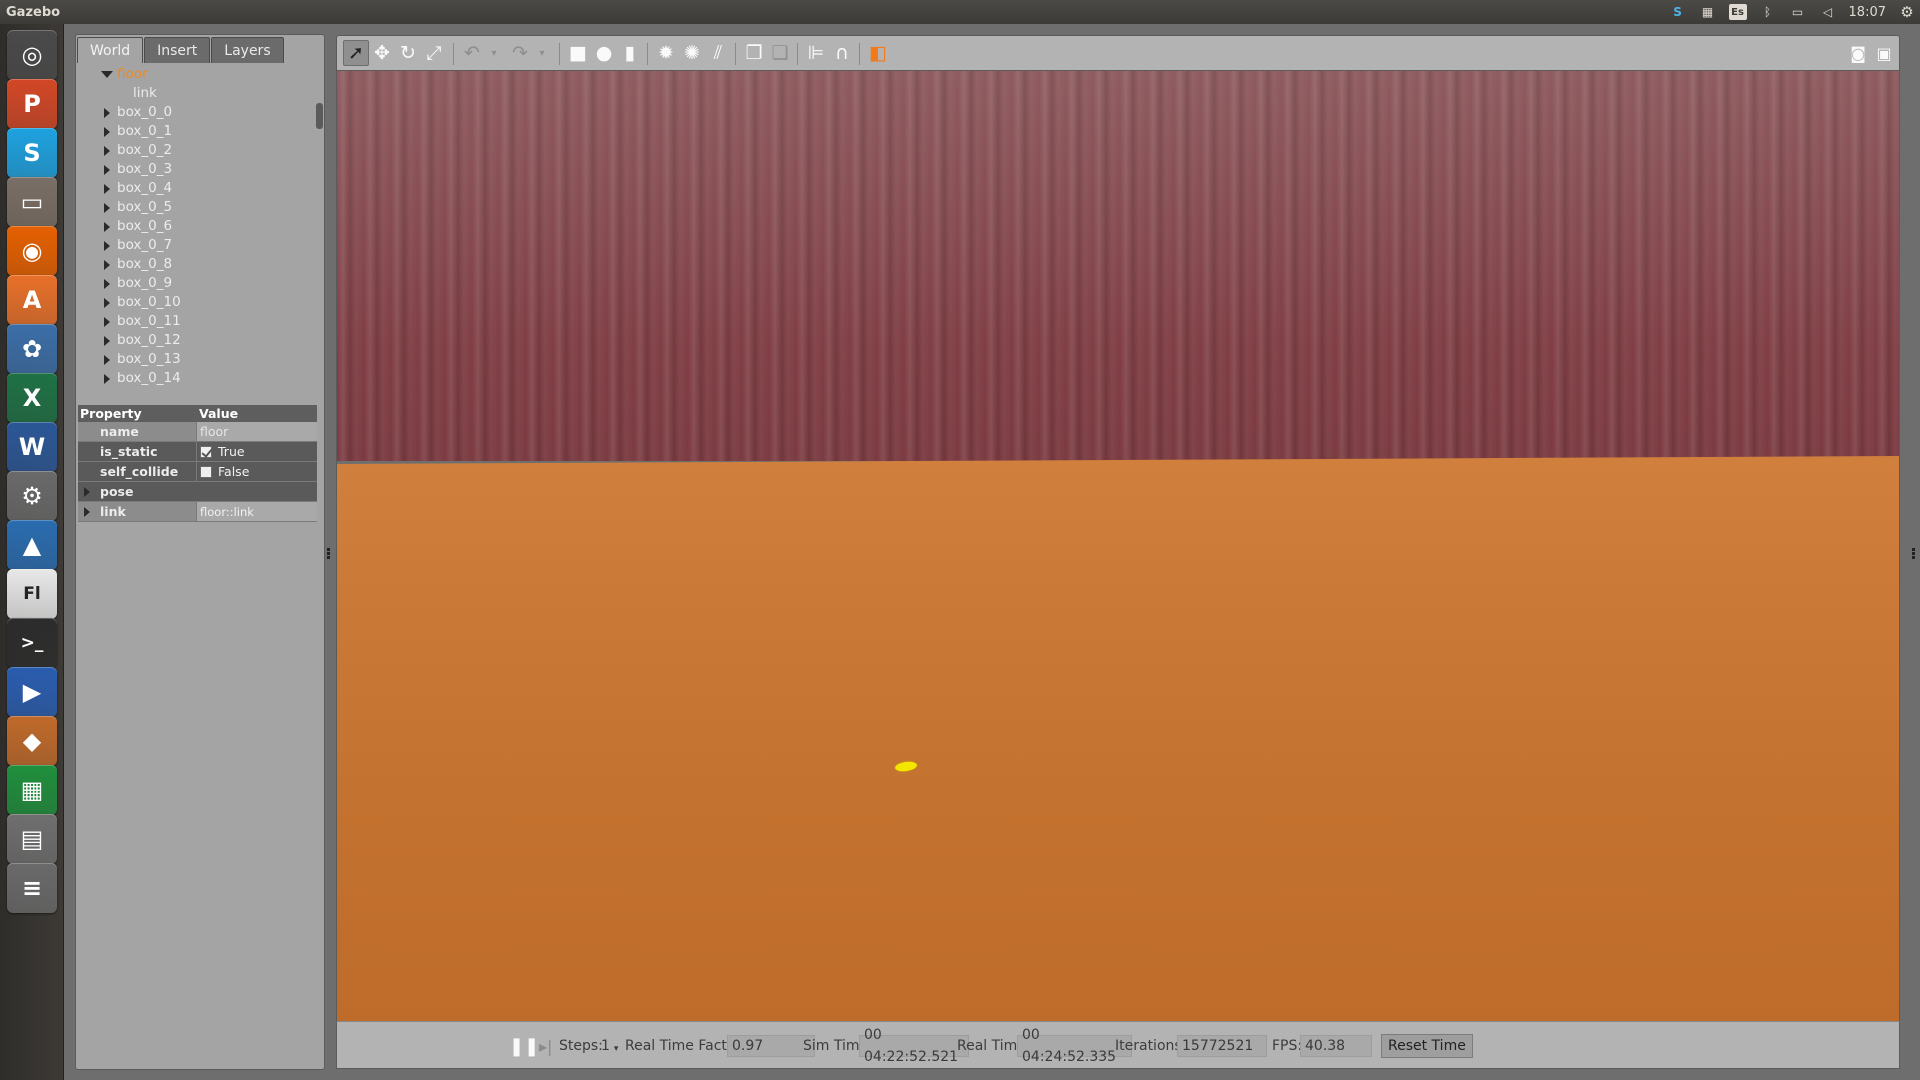 The height and width of the screenshot is (1080, 1920). I want to click on left-splitter-handle, so click(329, 554).